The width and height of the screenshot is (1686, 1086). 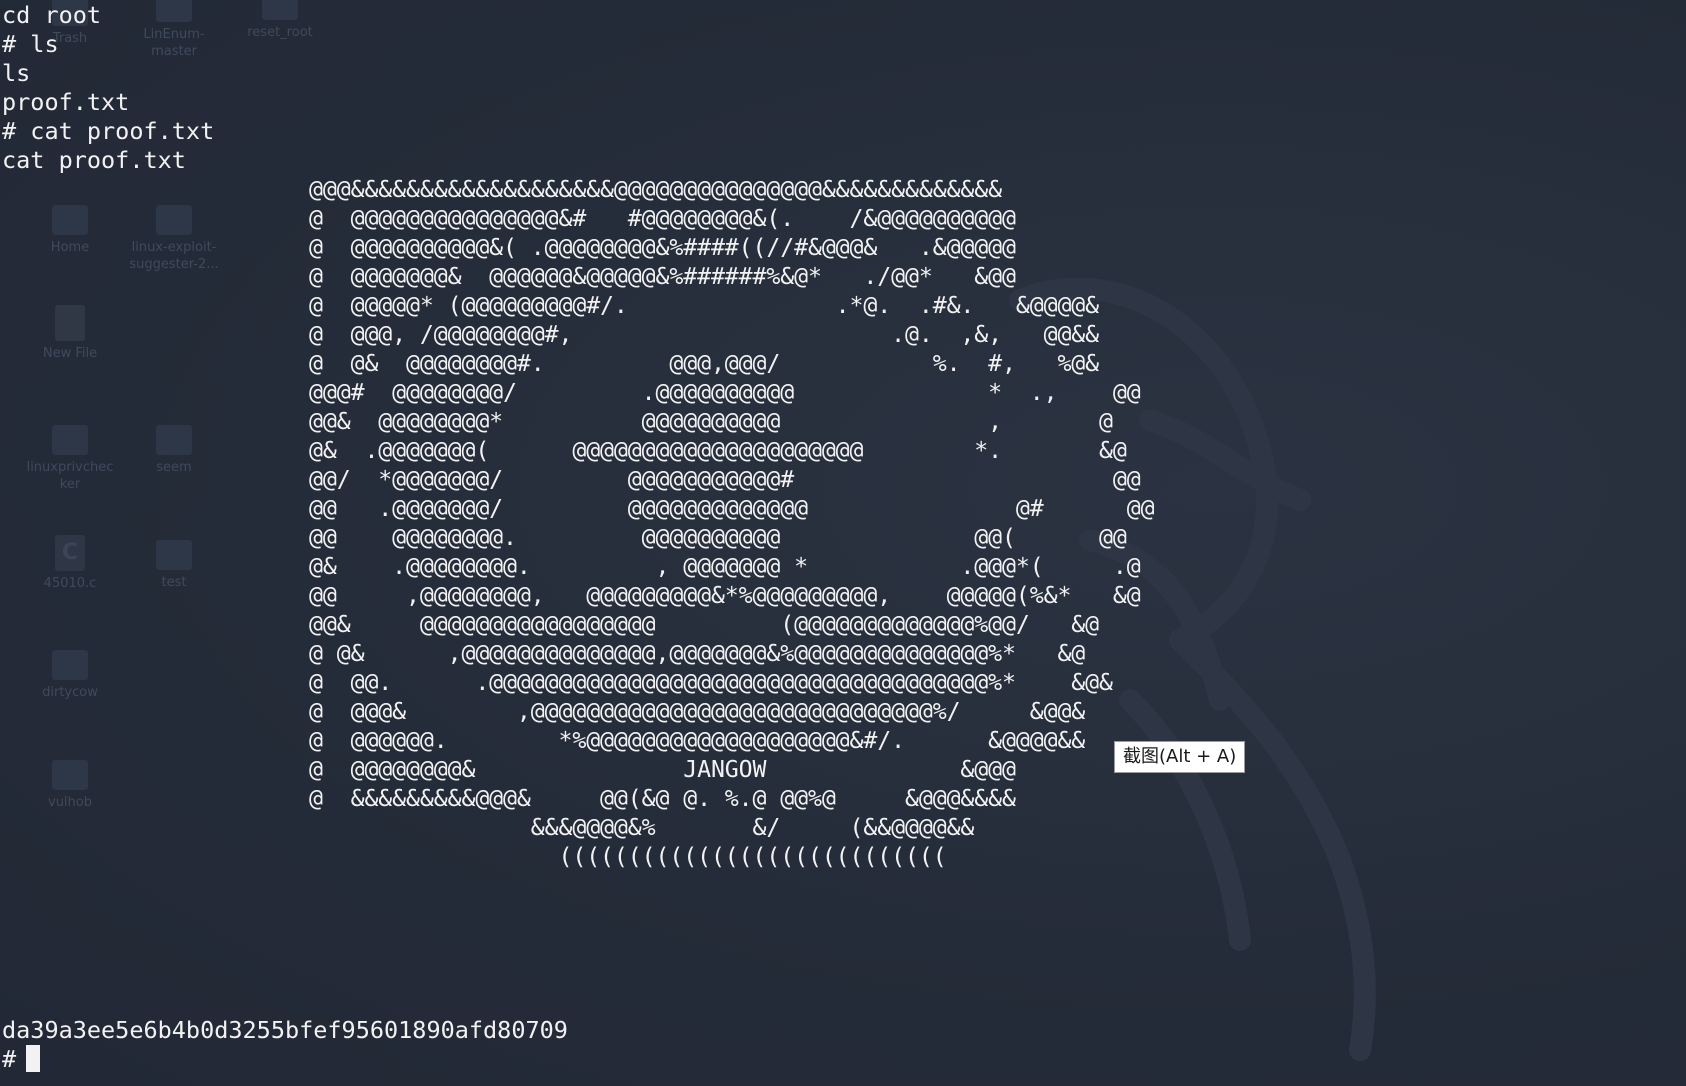 What do you see at coordinates (30, 44) in the screenshot?
I see `terminal-line: # ls` at bounding box center [30, 44].